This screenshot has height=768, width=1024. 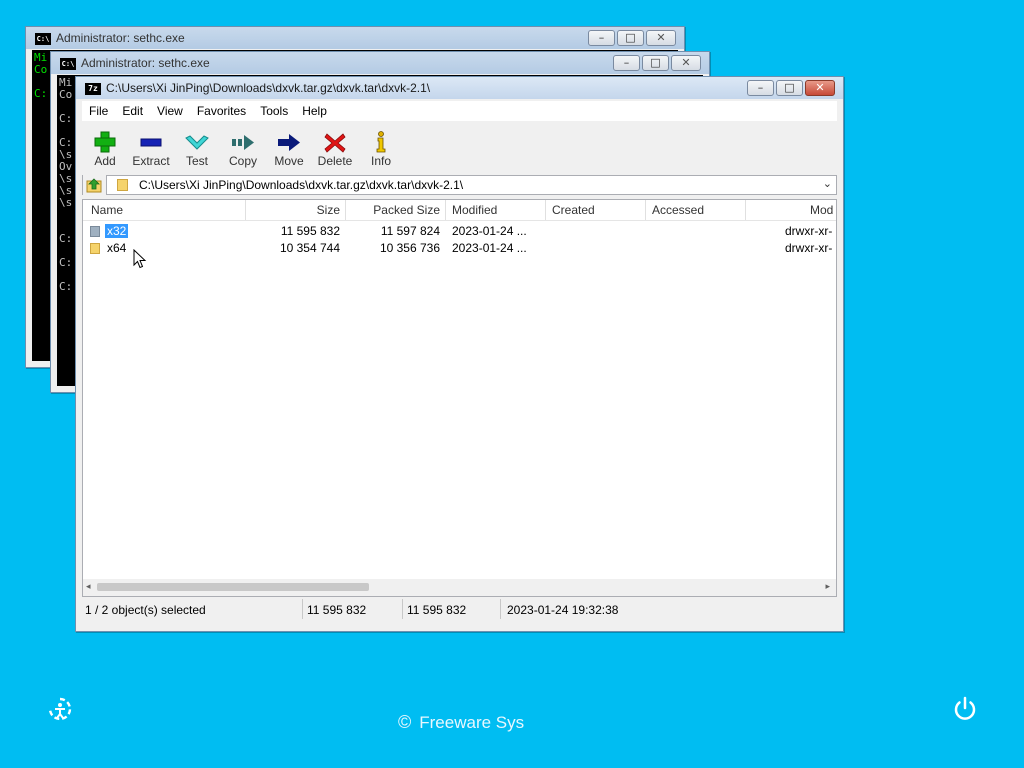 I want to click on info-button: Info, so click(x=381, y=147).